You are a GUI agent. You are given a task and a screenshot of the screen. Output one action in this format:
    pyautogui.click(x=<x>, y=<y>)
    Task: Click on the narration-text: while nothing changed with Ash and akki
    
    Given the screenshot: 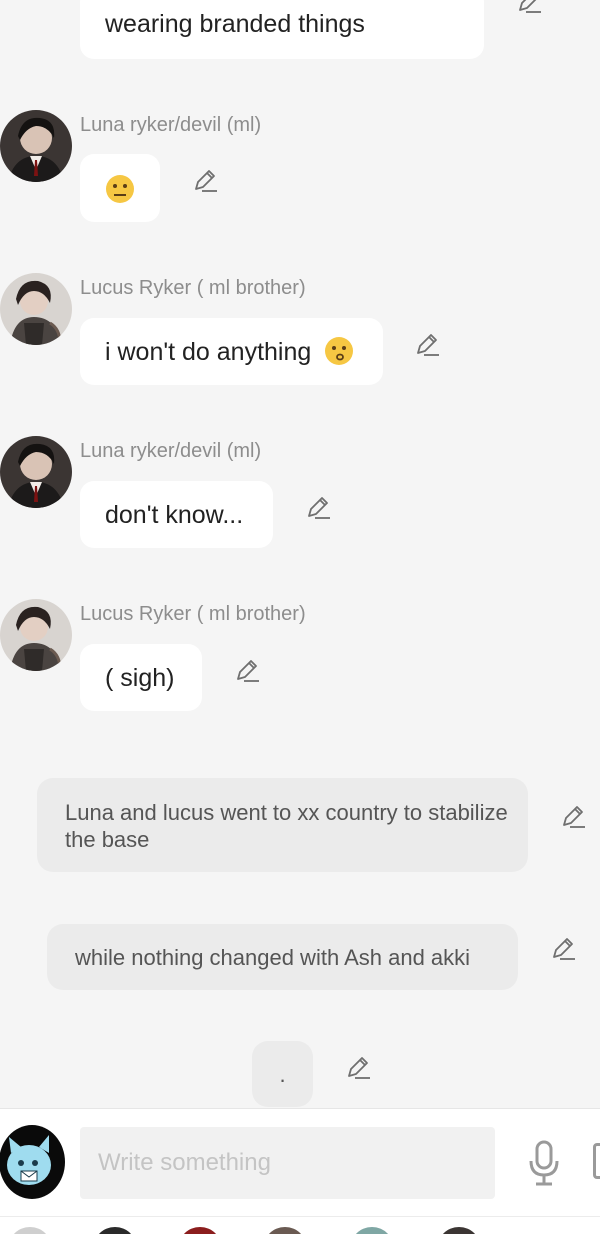 What is the action you would take?
    pyautogui.click(x=273, y=957)
    